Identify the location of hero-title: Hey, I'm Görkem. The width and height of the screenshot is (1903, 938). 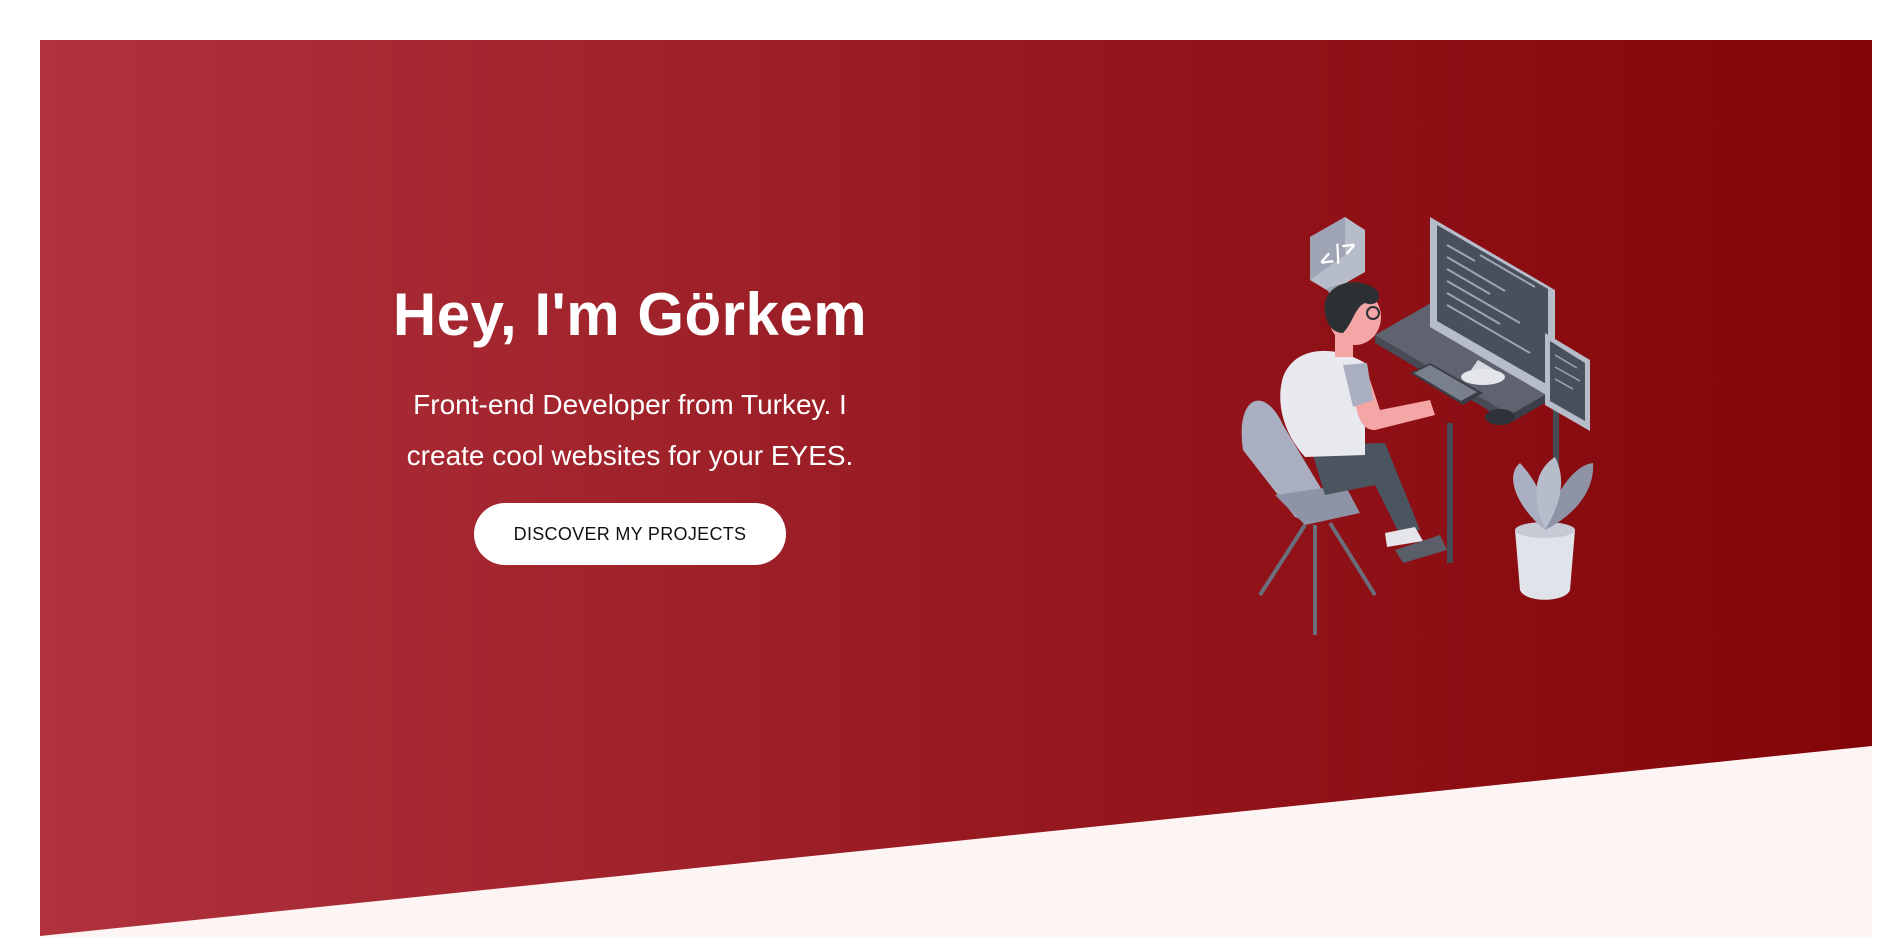
(630, 314).